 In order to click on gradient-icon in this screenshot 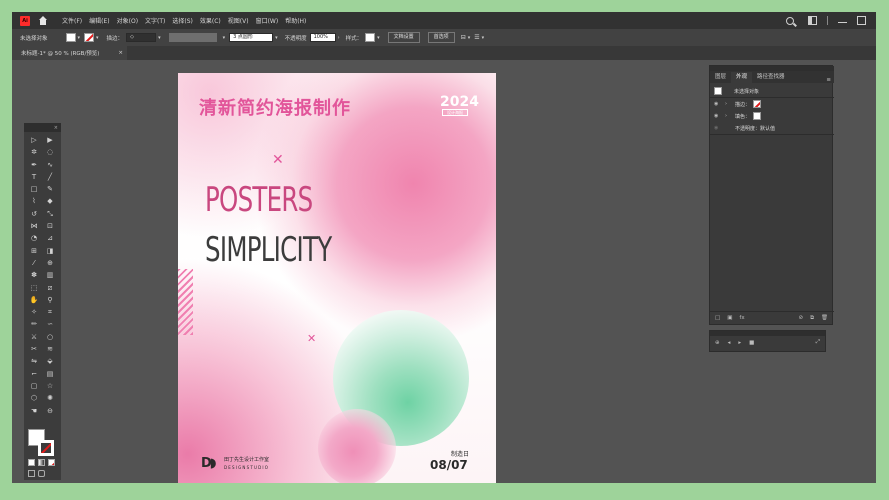, I will do `click(41, 462)`.